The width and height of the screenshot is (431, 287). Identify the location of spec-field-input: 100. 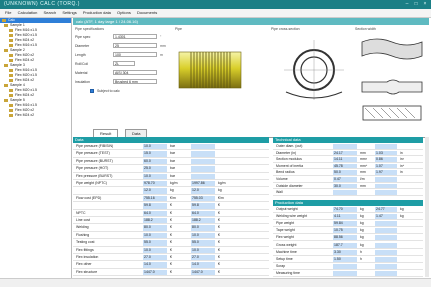
(135, 54).